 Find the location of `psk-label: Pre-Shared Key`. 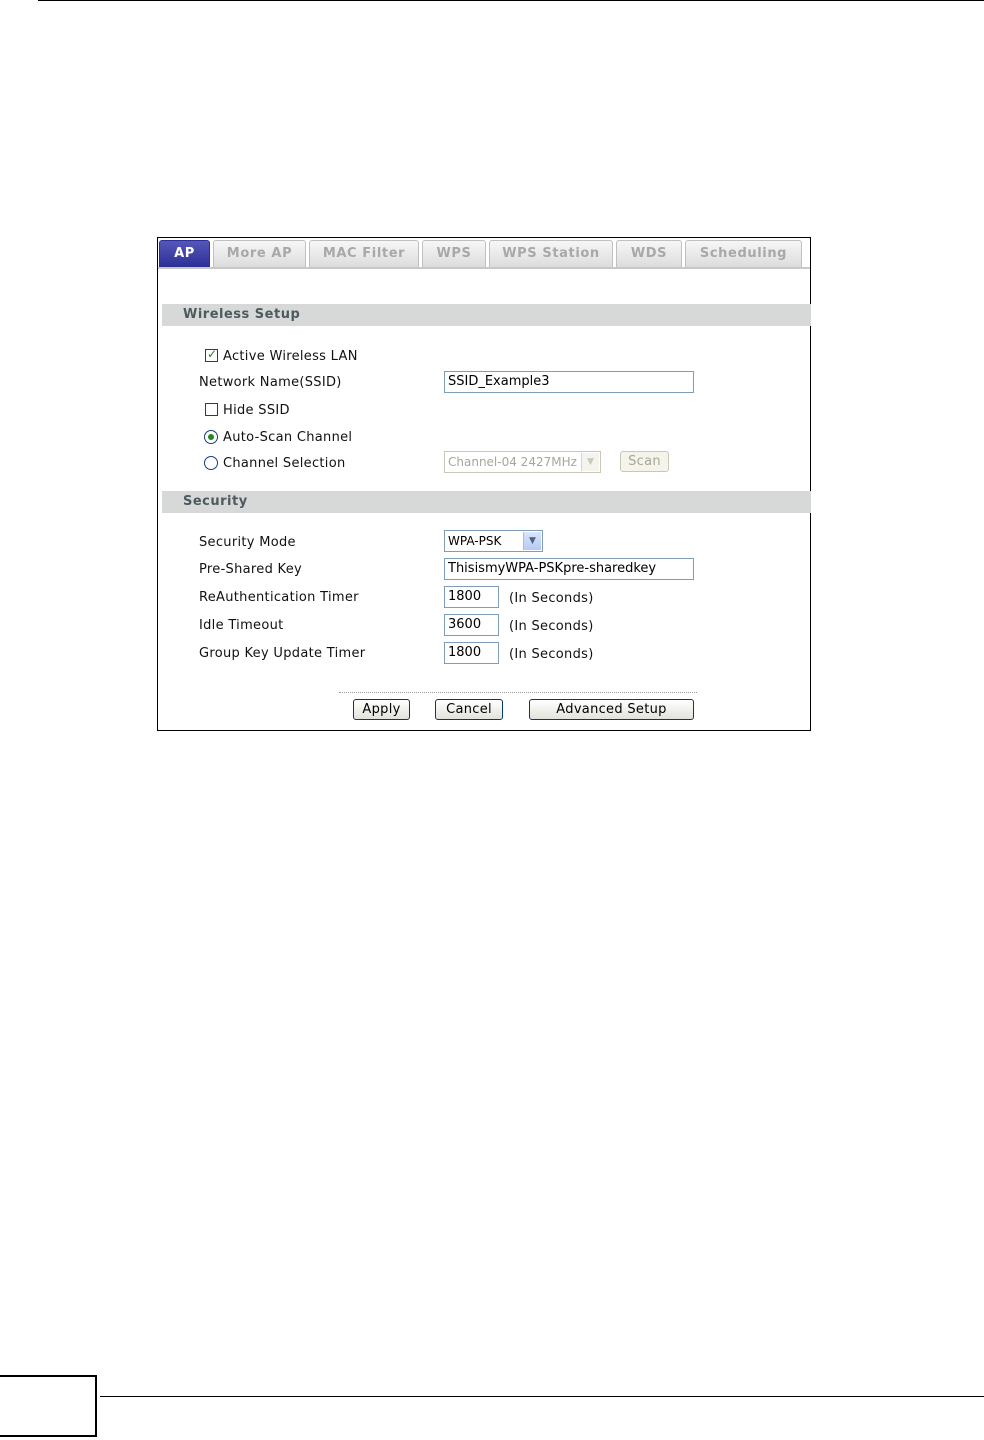

psk-label: Pre-Shared Key is located at coordinates (251, 569).